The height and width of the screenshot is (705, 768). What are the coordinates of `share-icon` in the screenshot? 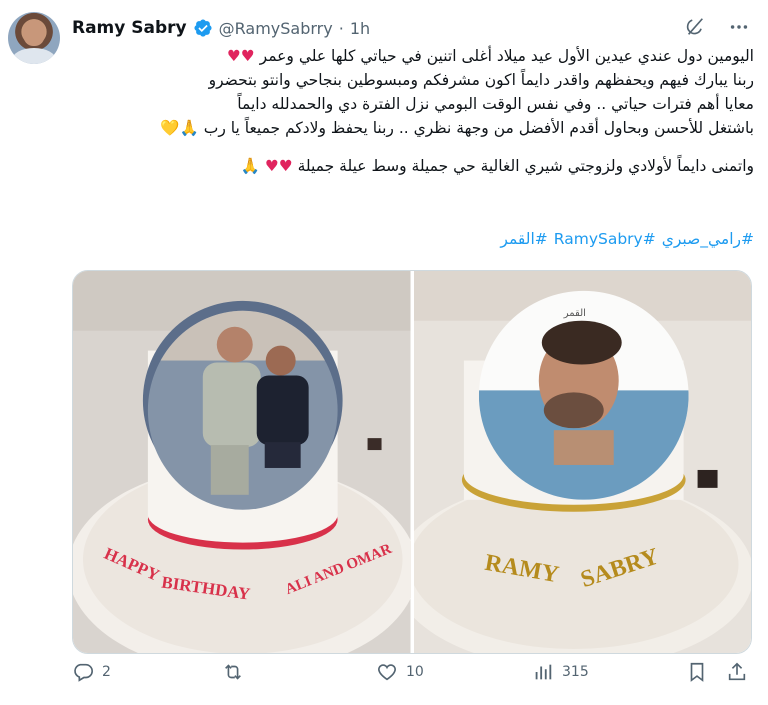 It's located at (737, 671).